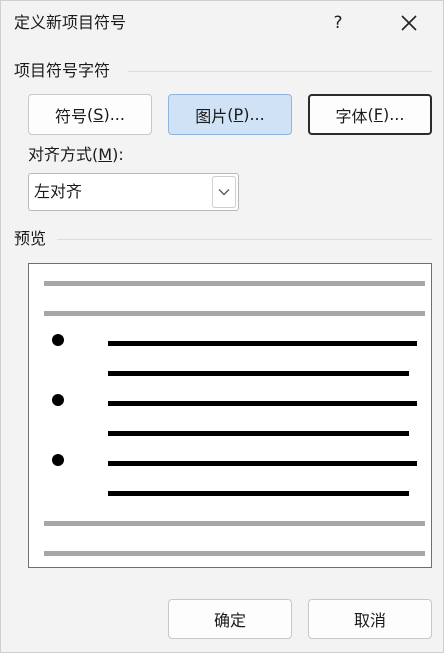 The image size is (444, 653). I want to click on font-button-text: 字体, so click(351, 116).